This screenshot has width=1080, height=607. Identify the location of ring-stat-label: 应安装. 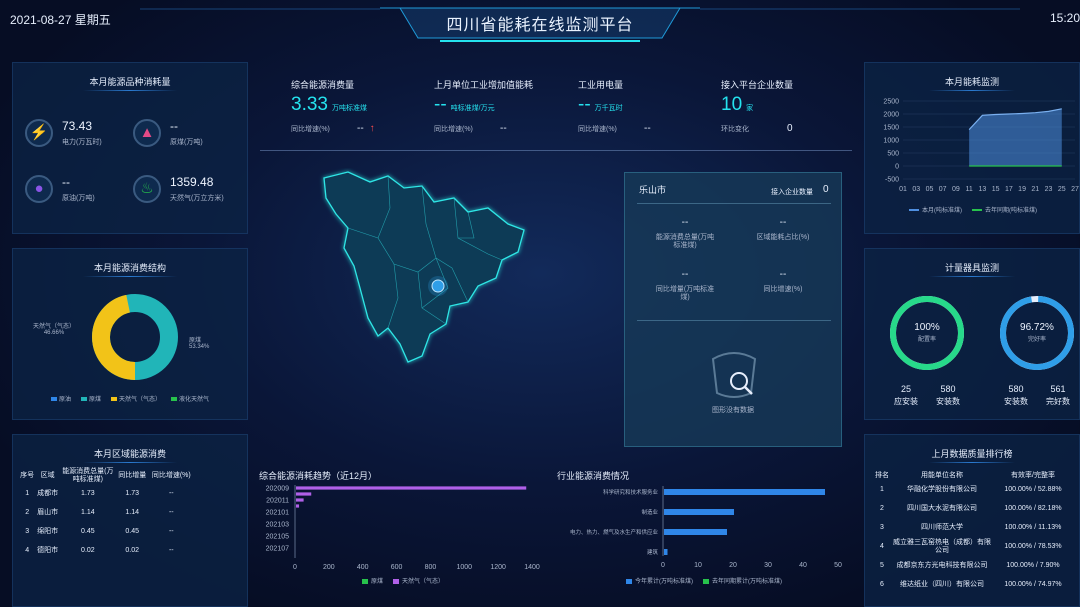
(906, 401).